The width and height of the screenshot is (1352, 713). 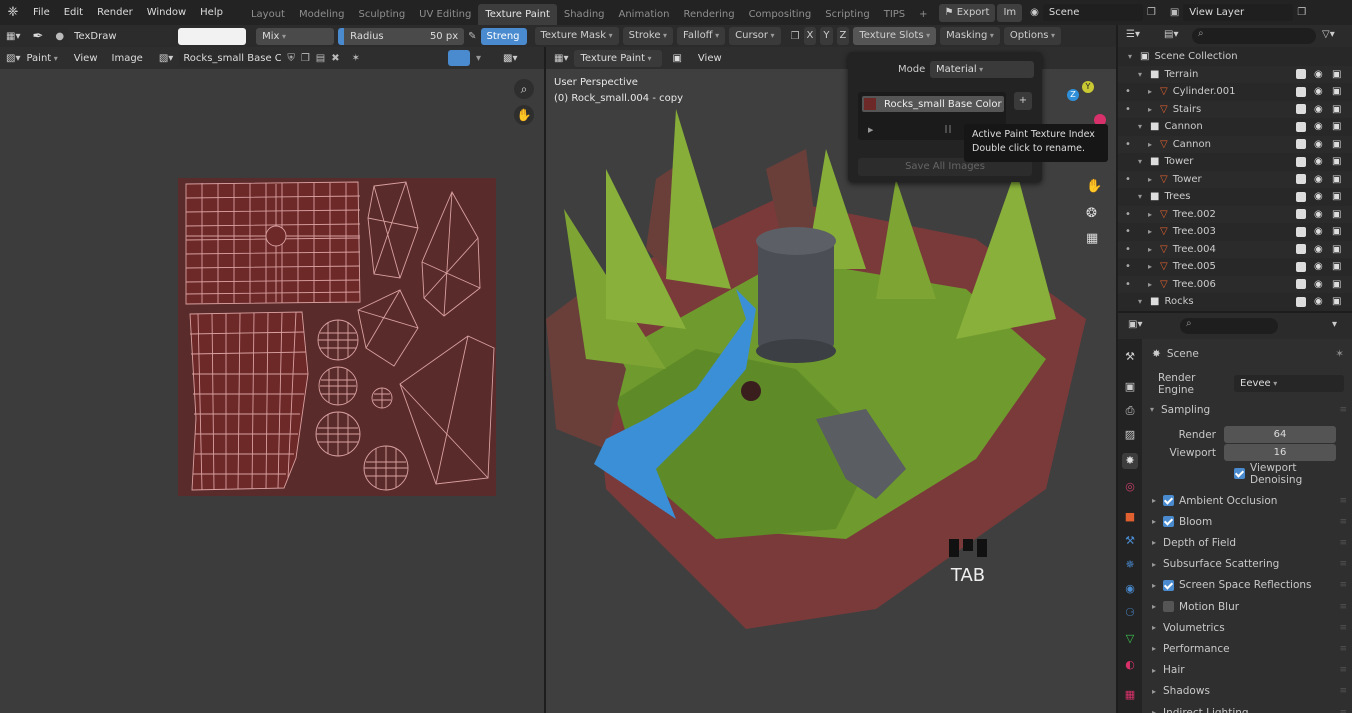 I want to click on outliner-type-icon: ☰▾, so click(x=1133, y=34).